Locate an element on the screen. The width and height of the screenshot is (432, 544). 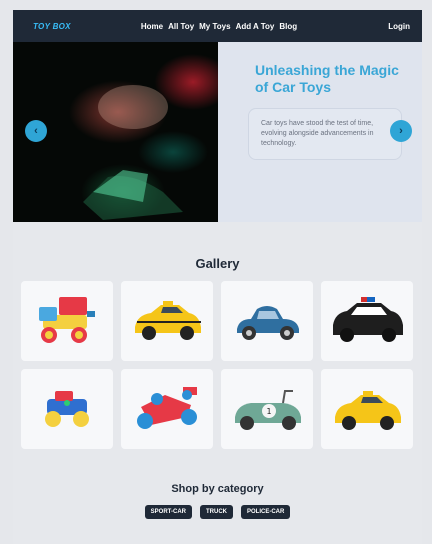
svg-text: 1 is located at coordinates (268, 411).